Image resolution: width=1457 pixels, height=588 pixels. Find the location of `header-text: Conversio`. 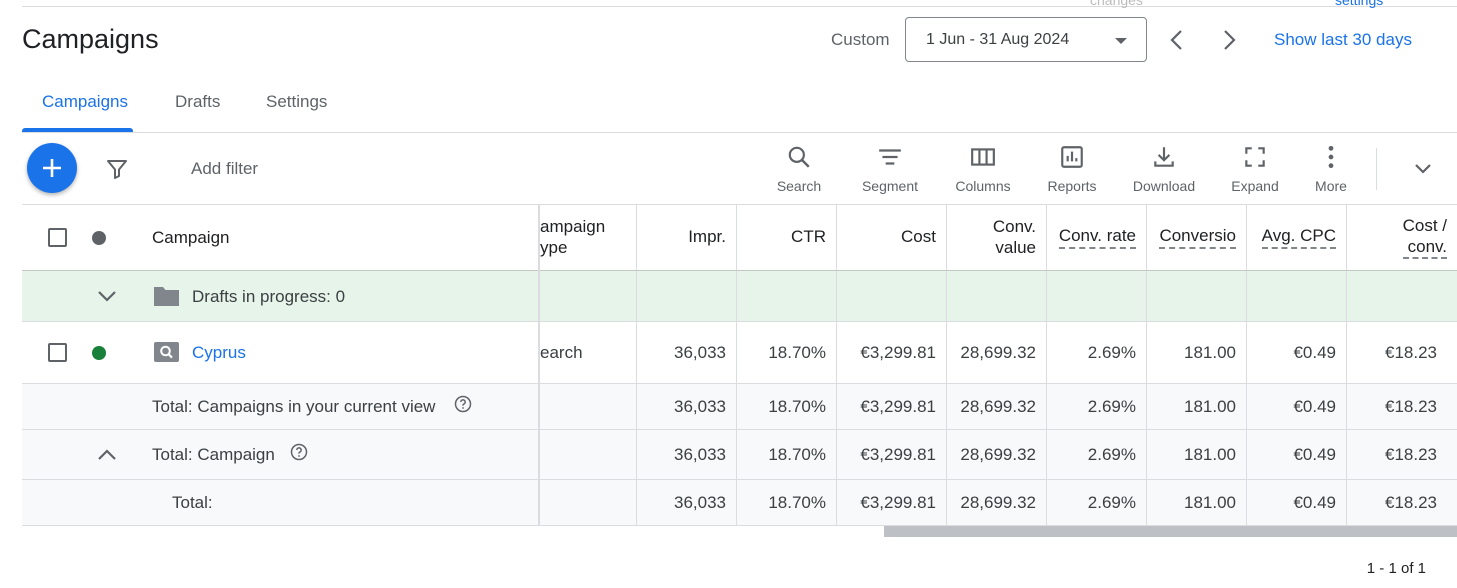

header-text: Conversio is located at coordinates (1197, 237).